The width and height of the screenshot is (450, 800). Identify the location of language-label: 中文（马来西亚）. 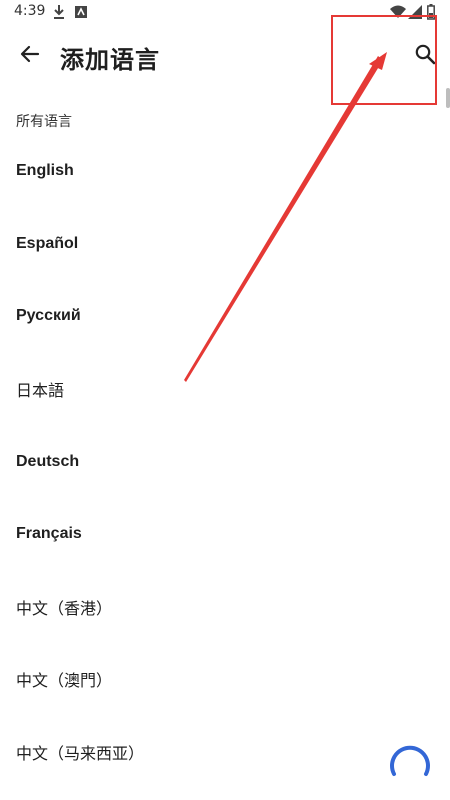
(80, 754).